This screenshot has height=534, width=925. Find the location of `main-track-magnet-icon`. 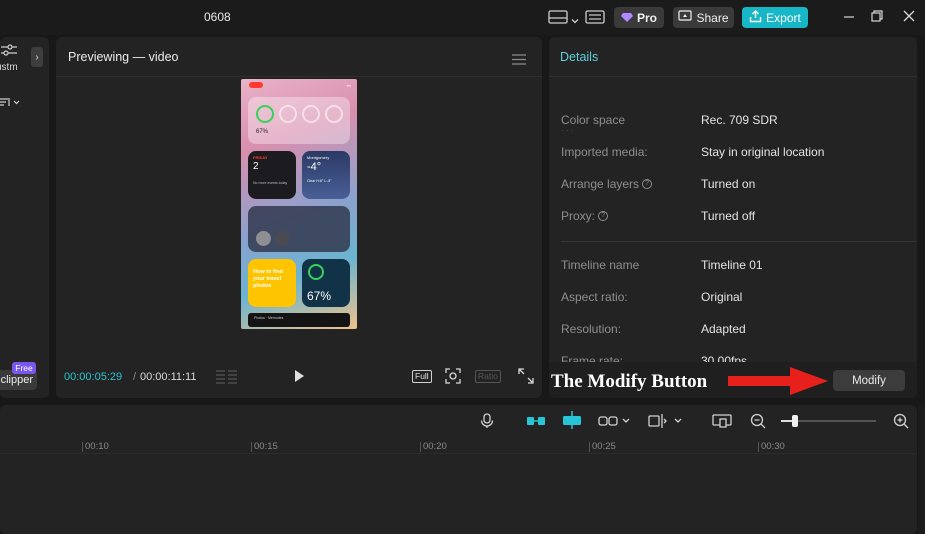

main-track-magnet-icon is located at coordinates (536, 423).